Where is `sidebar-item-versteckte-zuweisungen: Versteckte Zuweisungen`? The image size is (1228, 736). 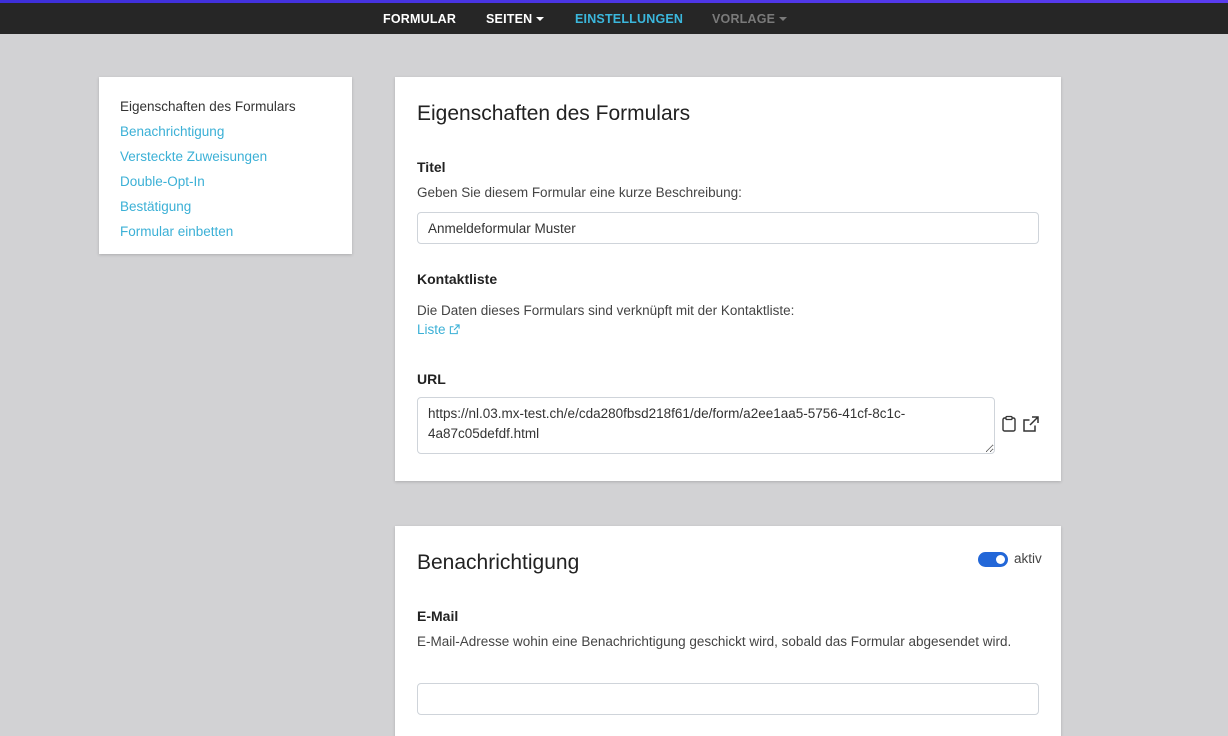 sidebar-item-versteckte-zuweisungen: Versteckte Zuweisungen is located at coordinates (236, 156).